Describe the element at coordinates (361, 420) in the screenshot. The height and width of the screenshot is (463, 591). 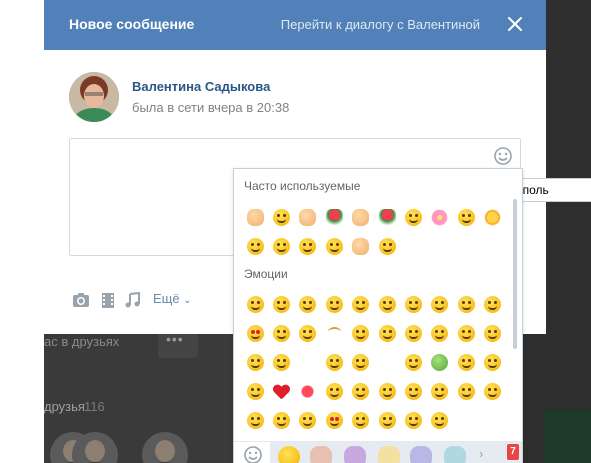
I see `sleepy-emoji` at that location.